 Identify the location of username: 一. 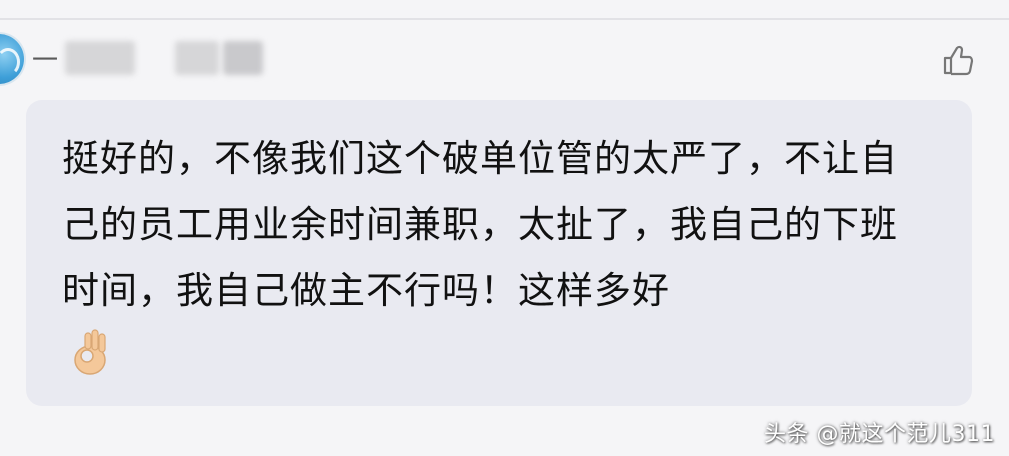
(45, 58).